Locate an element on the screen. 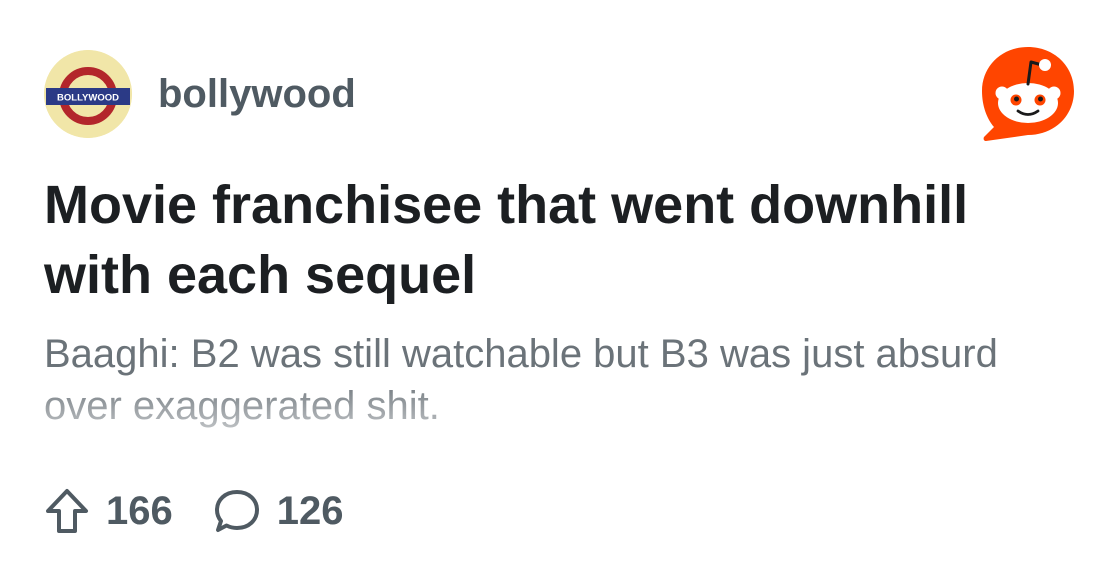 This screenshot has width=1120, height=584. upvote-count: 166 is located at coordinates (139, 510).